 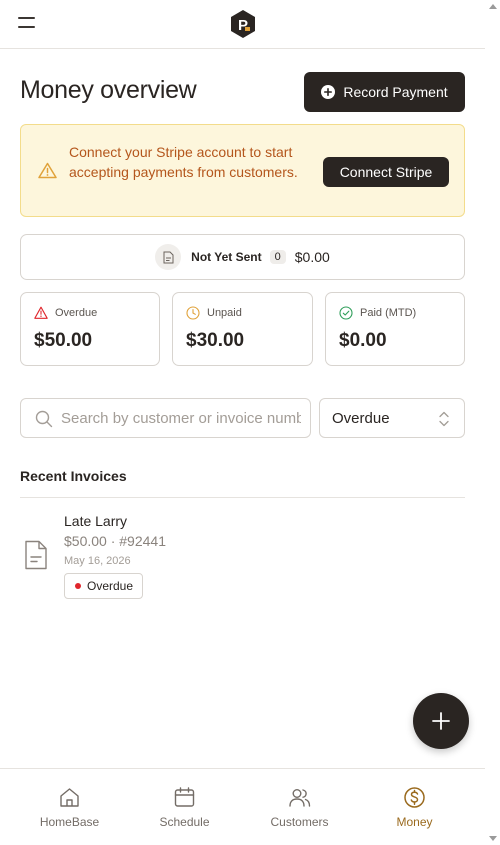 What do you see at coordinates (388, 313) in the screenshot?
I see `stat-paid-label: Paid (MTD)` at bounding box center [388, 313].